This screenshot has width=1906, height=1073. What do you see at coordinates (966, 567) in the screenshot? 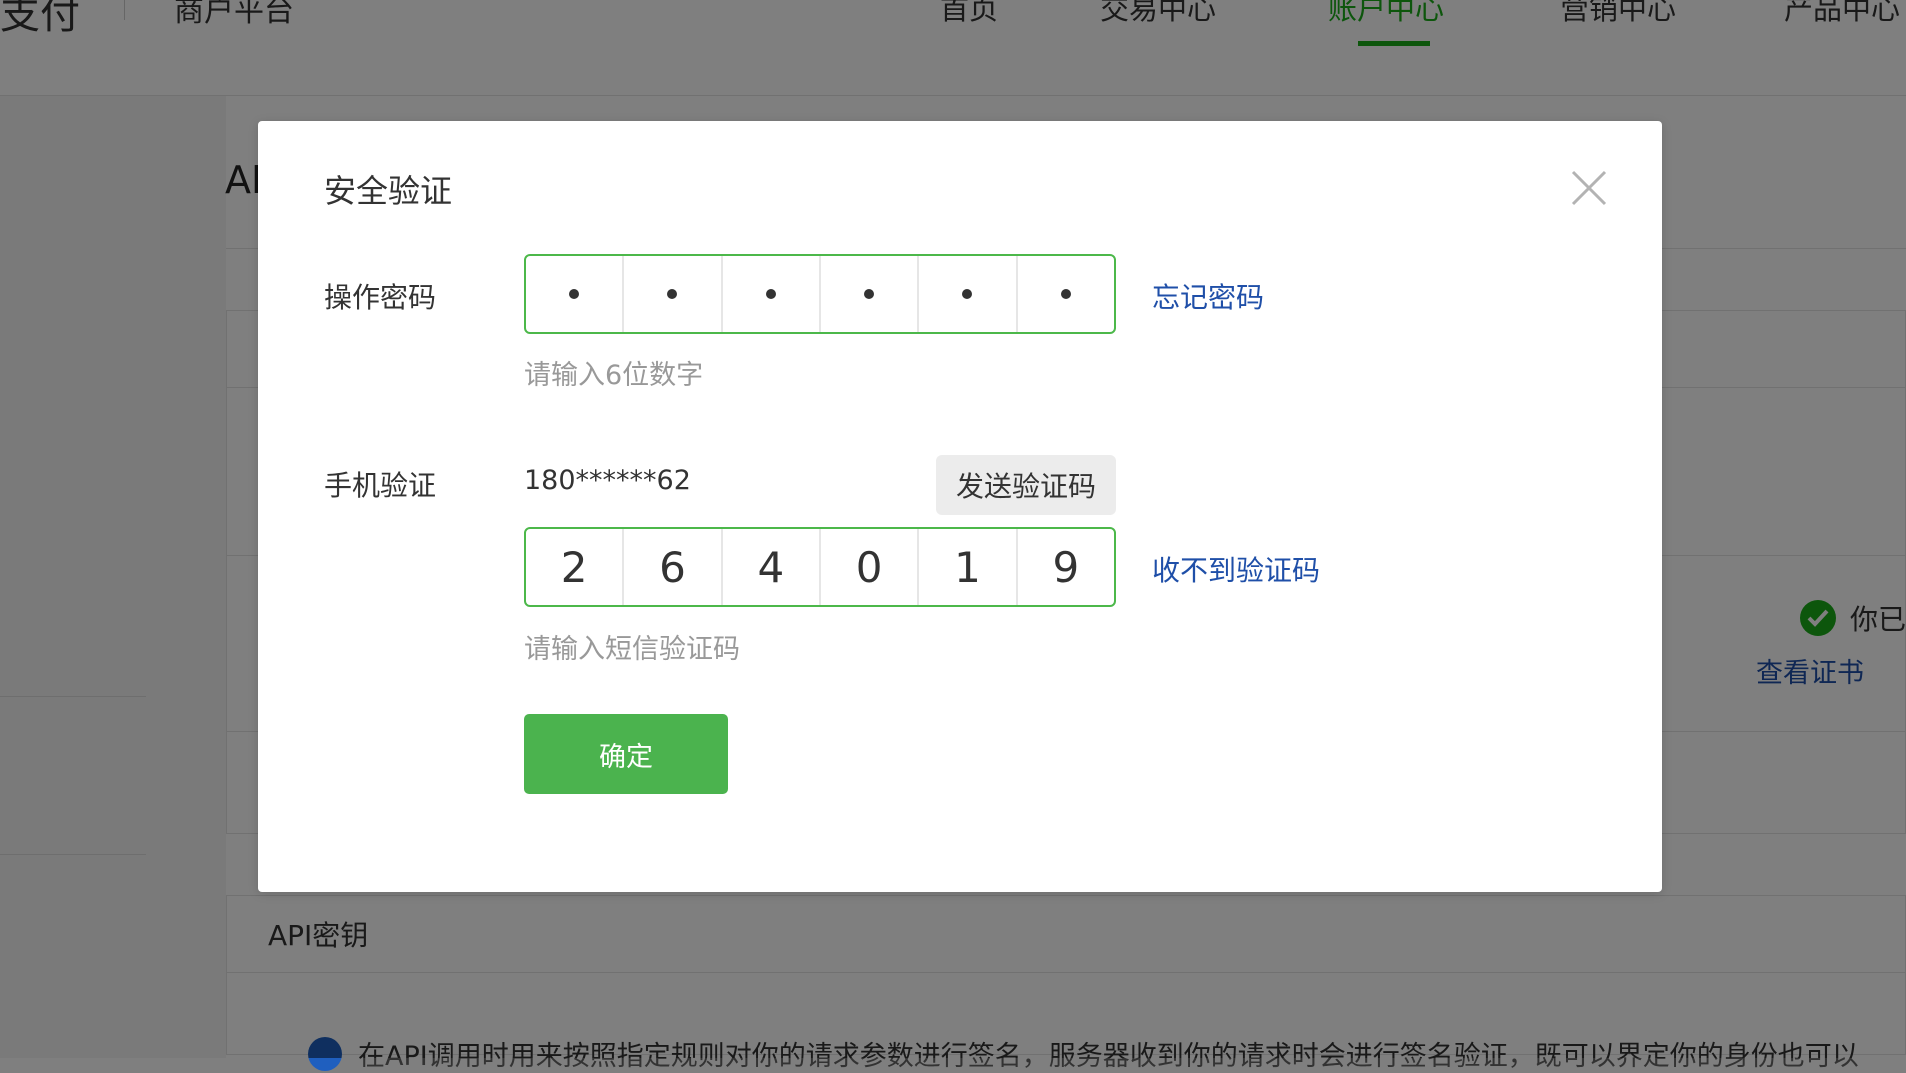
I see `sms-code-digit: 1` at bounding box center [966, 567].